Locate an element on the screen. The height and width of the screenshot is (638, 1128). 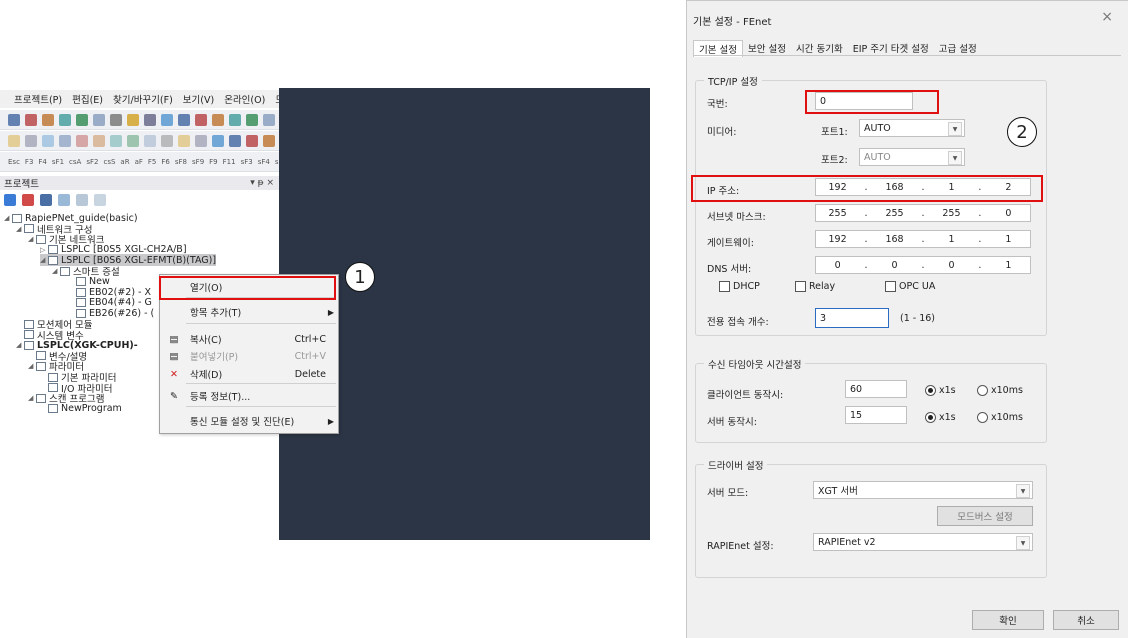
gateway-field: 192. 168. 1. 1 is located at coordinates (923, 239).